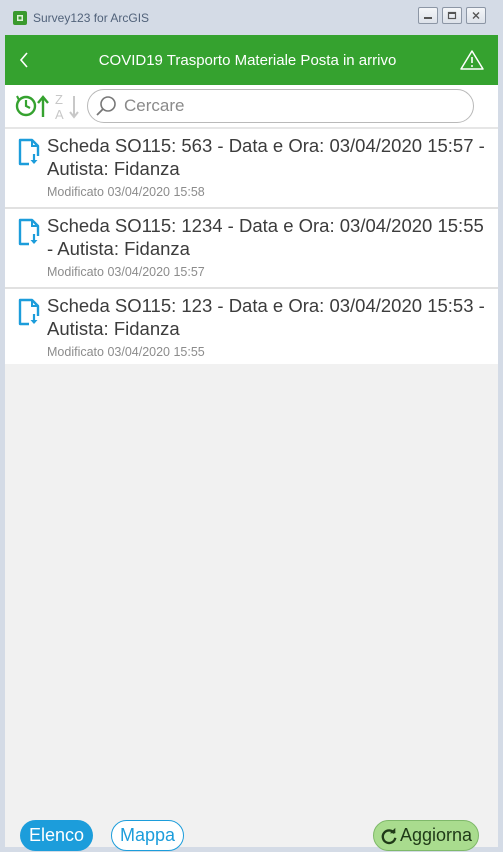 This screenshot has height=852, width=503. What do you see at coordinates (289, 106) in the screenshot?
I see `search-input` at bounding box center [289, 106].